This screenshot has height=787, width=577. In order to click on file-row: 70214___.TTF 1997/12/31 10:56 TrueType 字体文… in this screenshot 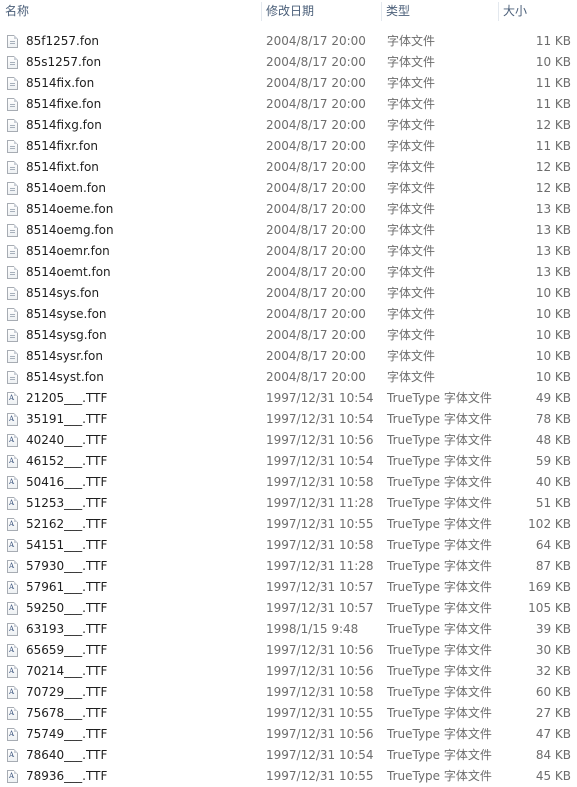, I will do `click(288, 671)`.